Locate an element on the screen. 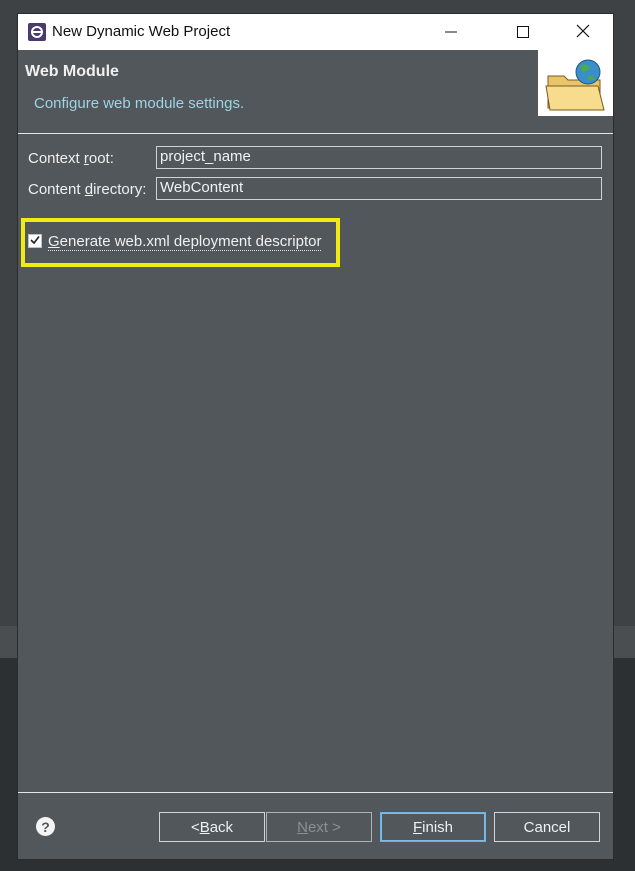 The width and height of the screenshot is (635, 871). help-icon: ? is located at coordinates (45, 826).